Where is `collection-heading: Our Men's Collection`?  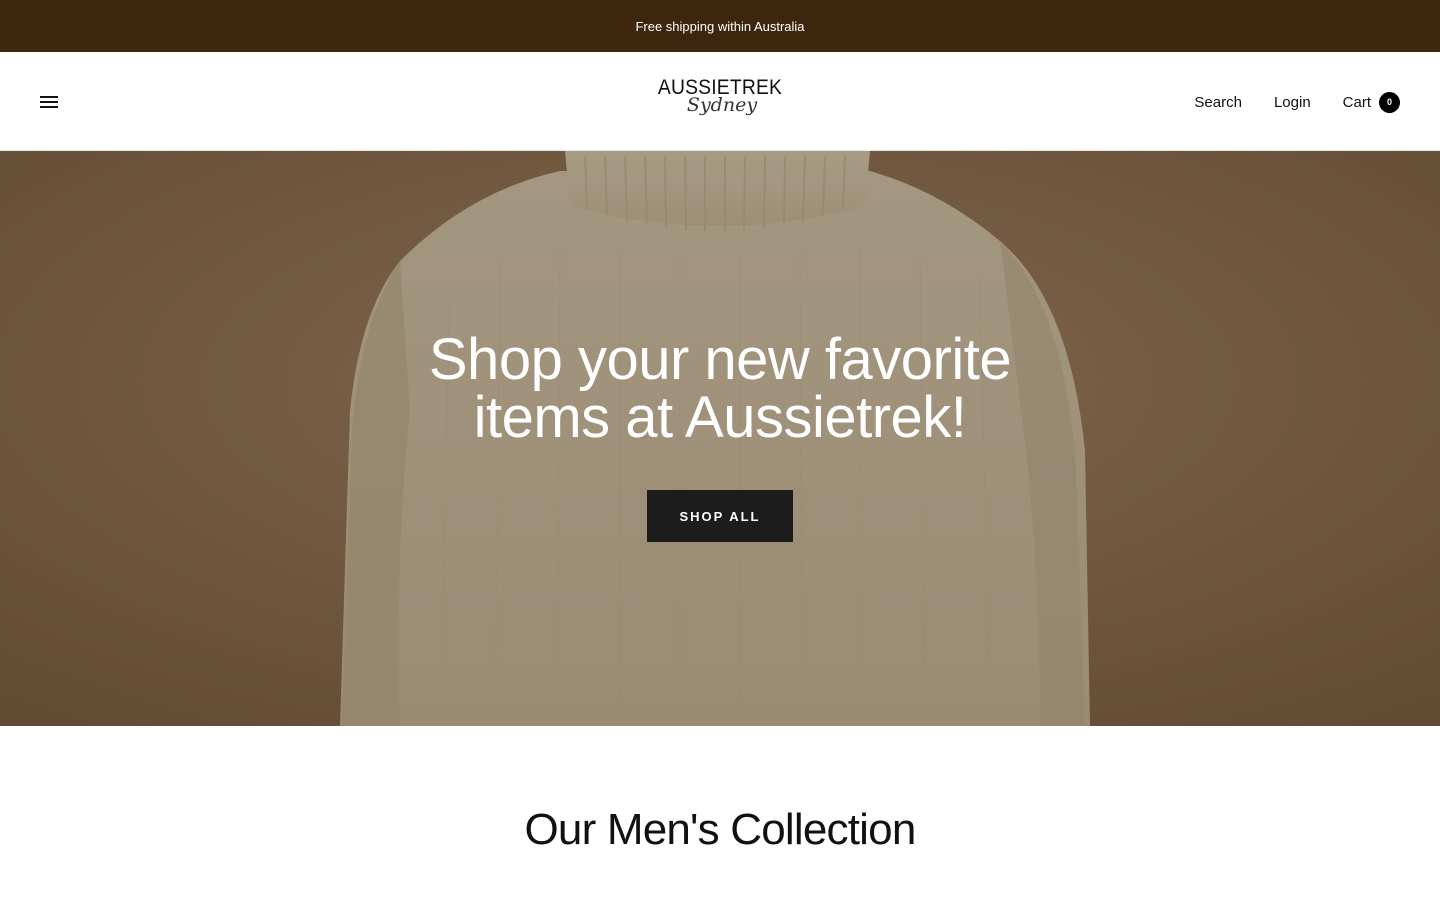
collection-heading: Our Men's Collection is located at coordinates (720, 829).